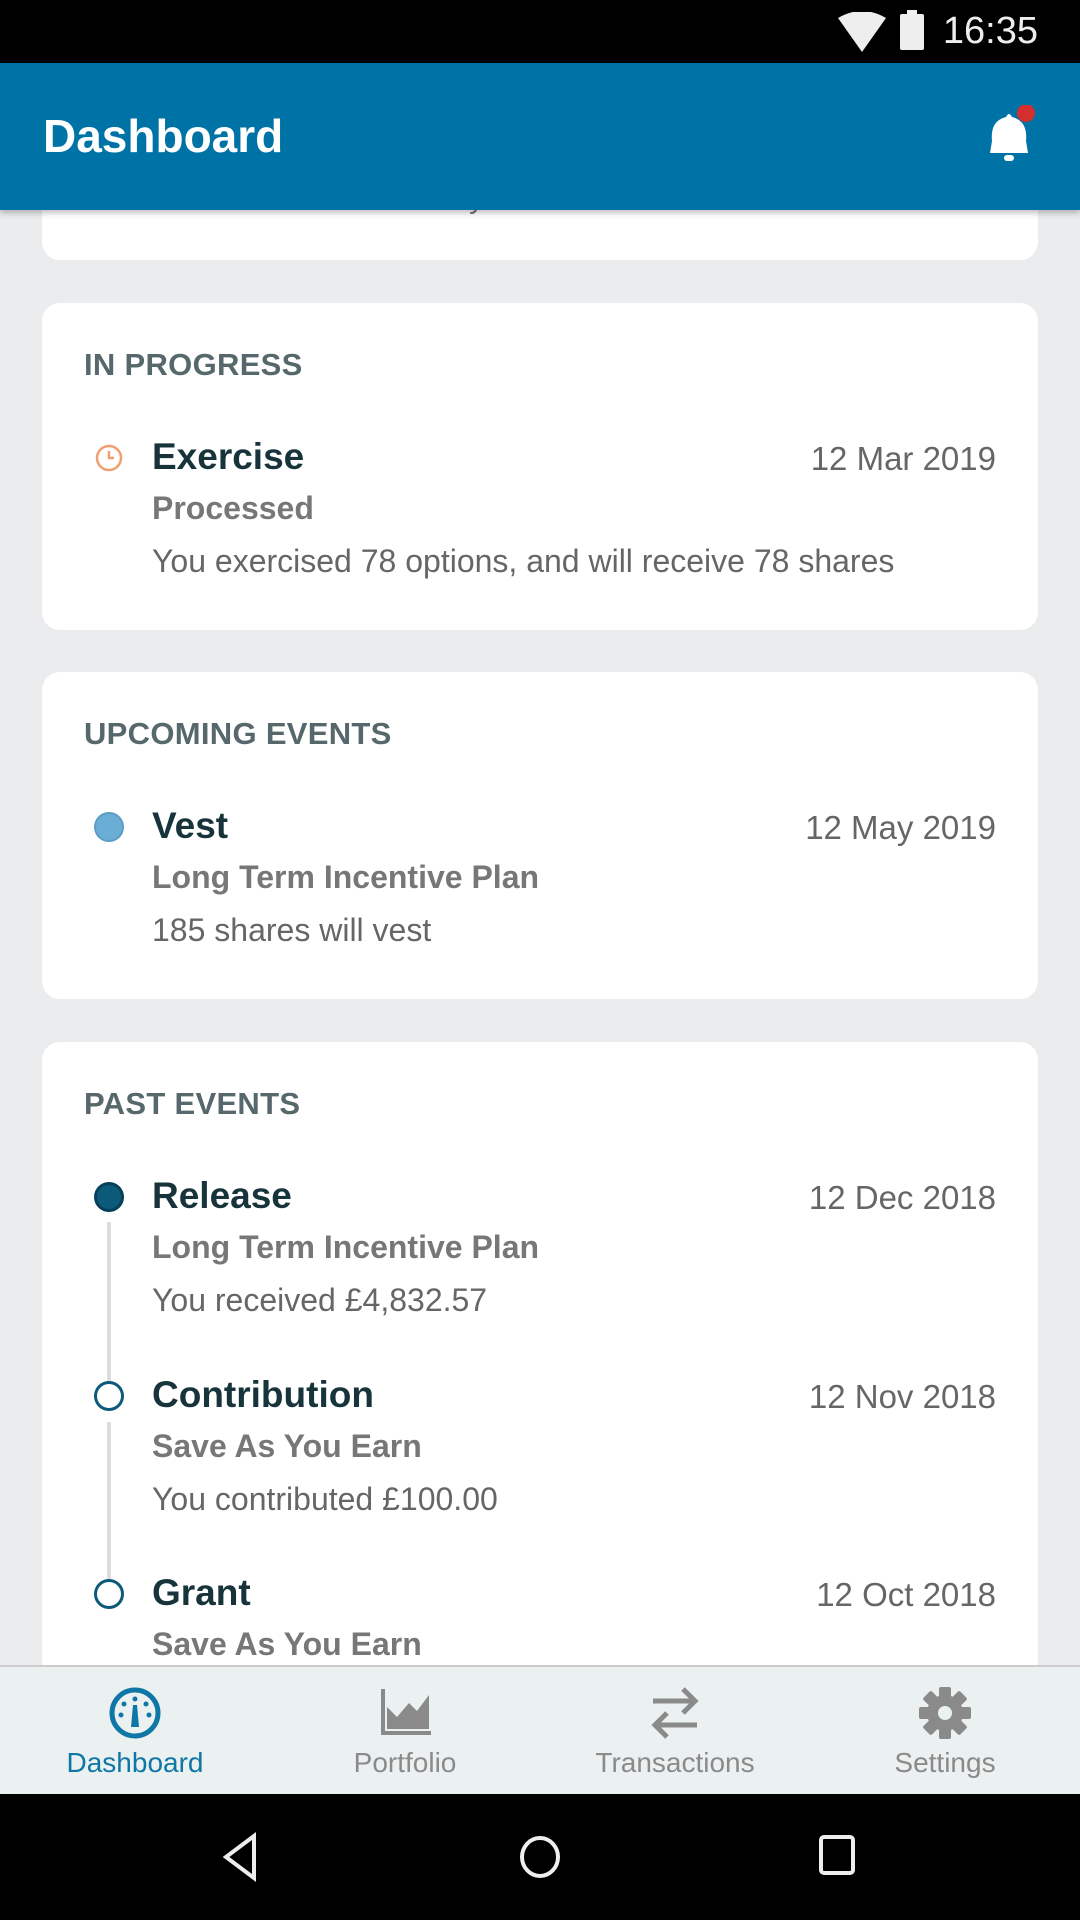  What do you see at coordinates (135, 1713) in the screenshot?
I see `gauge-icon` at bounding box center [135, 1713].